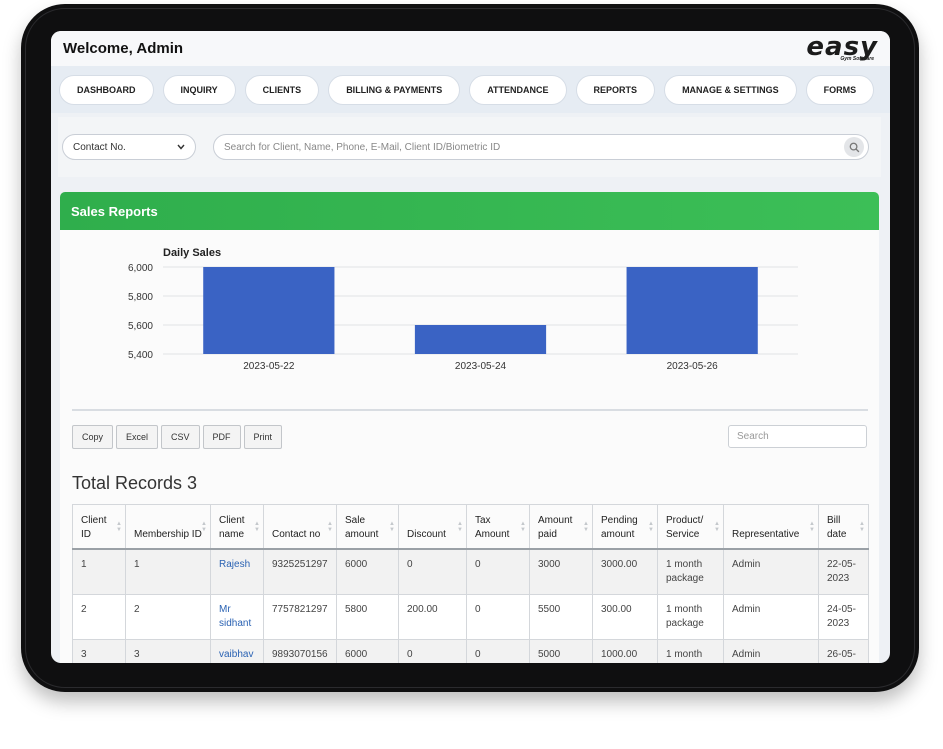 The width and height of the screenshot is (943, 749). What do you see at coordinates (236, 654) in the screenshot?
I see `client-name-link: vaibhav` at bounding box center [236, 654].